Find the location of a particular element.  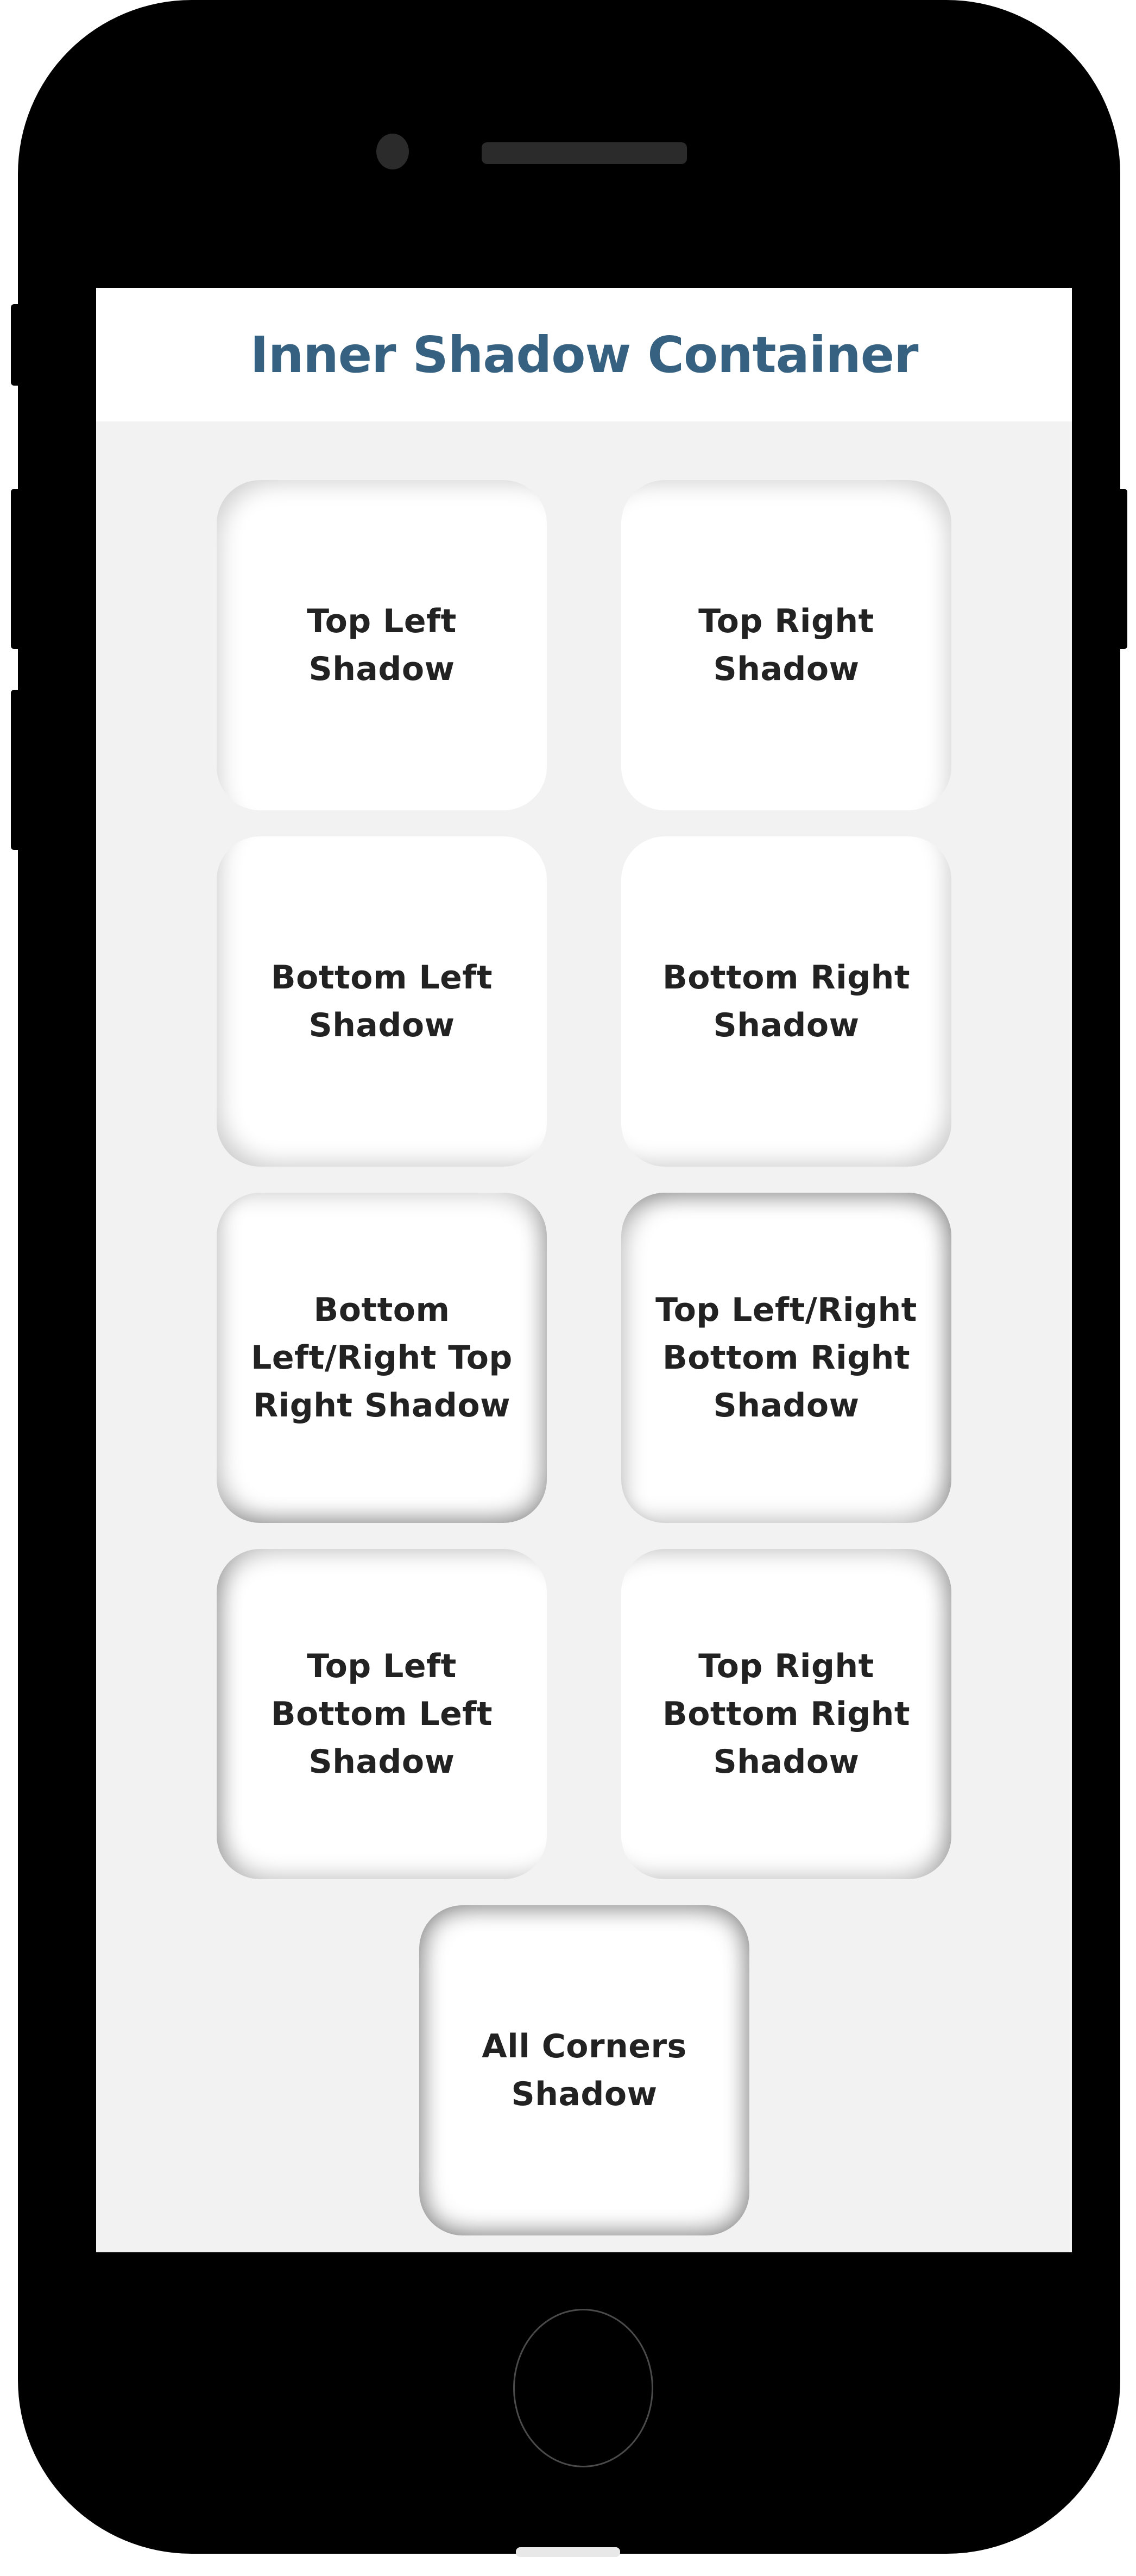

card-label: Bottom Left/Right Top Right Shadow is located at coordinates (382, 1358).